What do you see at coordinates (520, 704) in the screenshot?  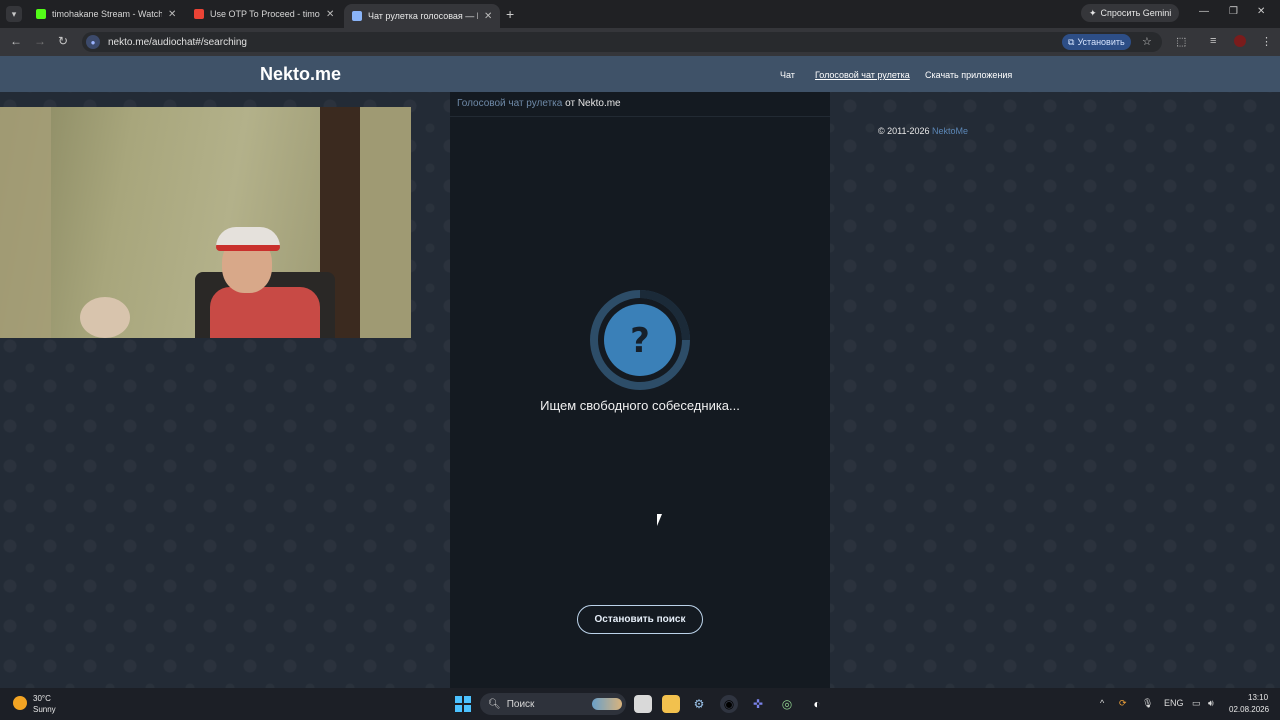 I see `search-placeholder: Поиск` at bounding box center [520, 704].